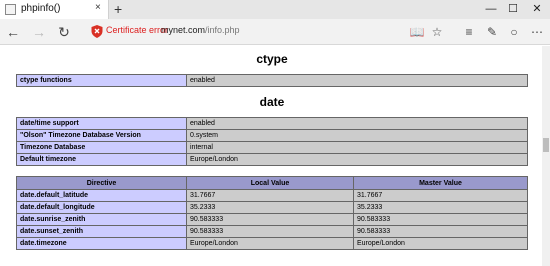  I want to click on row-label: "Olson" Timezone Database Version, so click(101, 135).